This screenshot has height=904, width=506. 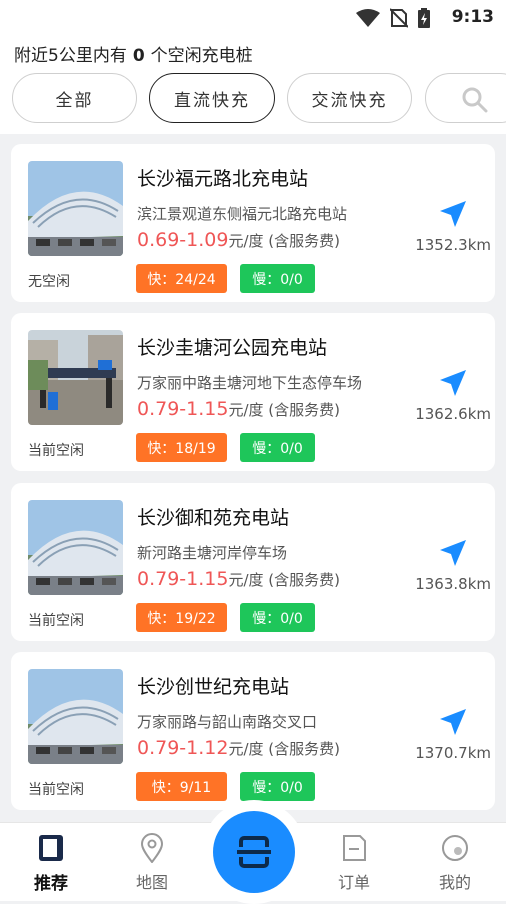 What do you see at coordinates (453, 414) in the screenshot?
I see `station-distance: 1362.6km` at bounding box center [453, 414].